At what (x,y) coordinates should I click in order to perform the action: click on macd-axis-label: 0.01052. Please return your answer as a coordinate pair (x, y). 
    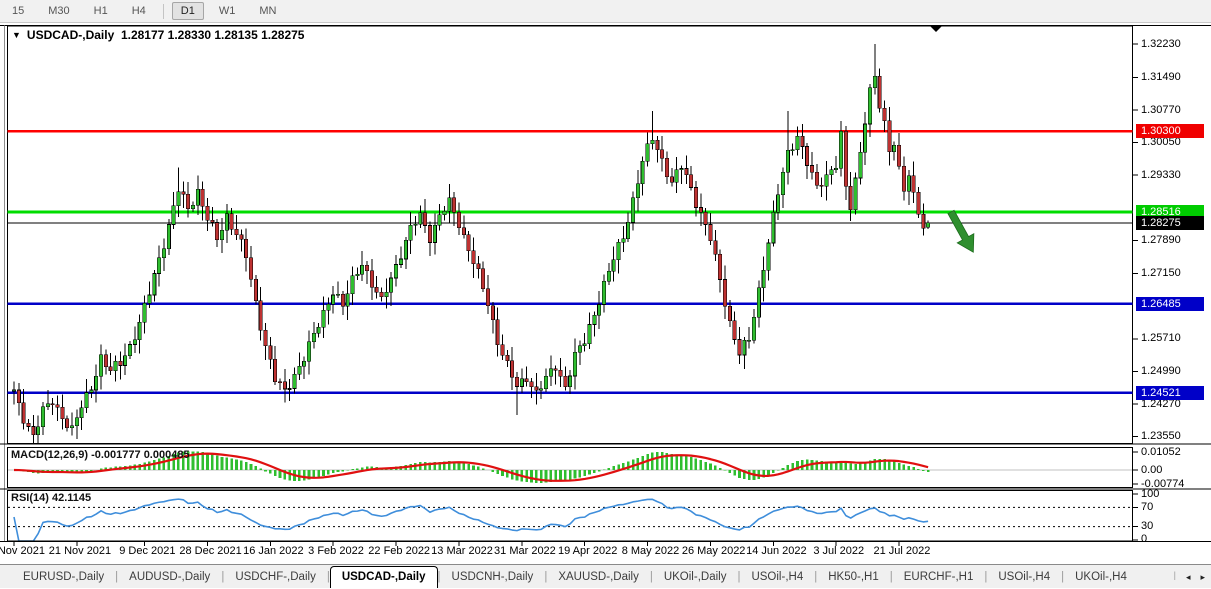
    Looking at the image, I should click on (1161, 451).